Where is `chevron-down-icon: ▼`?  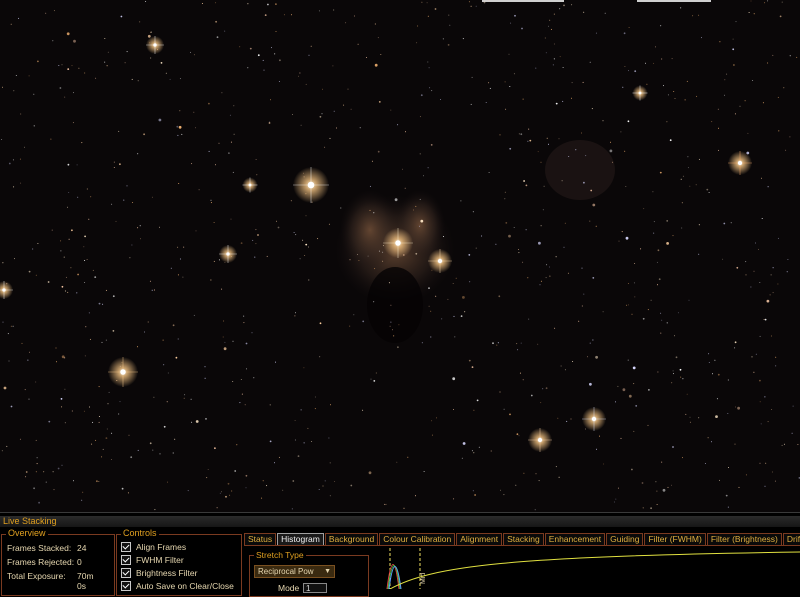 chevron-down-icon: ▼ is located at coordinates (327, 571).